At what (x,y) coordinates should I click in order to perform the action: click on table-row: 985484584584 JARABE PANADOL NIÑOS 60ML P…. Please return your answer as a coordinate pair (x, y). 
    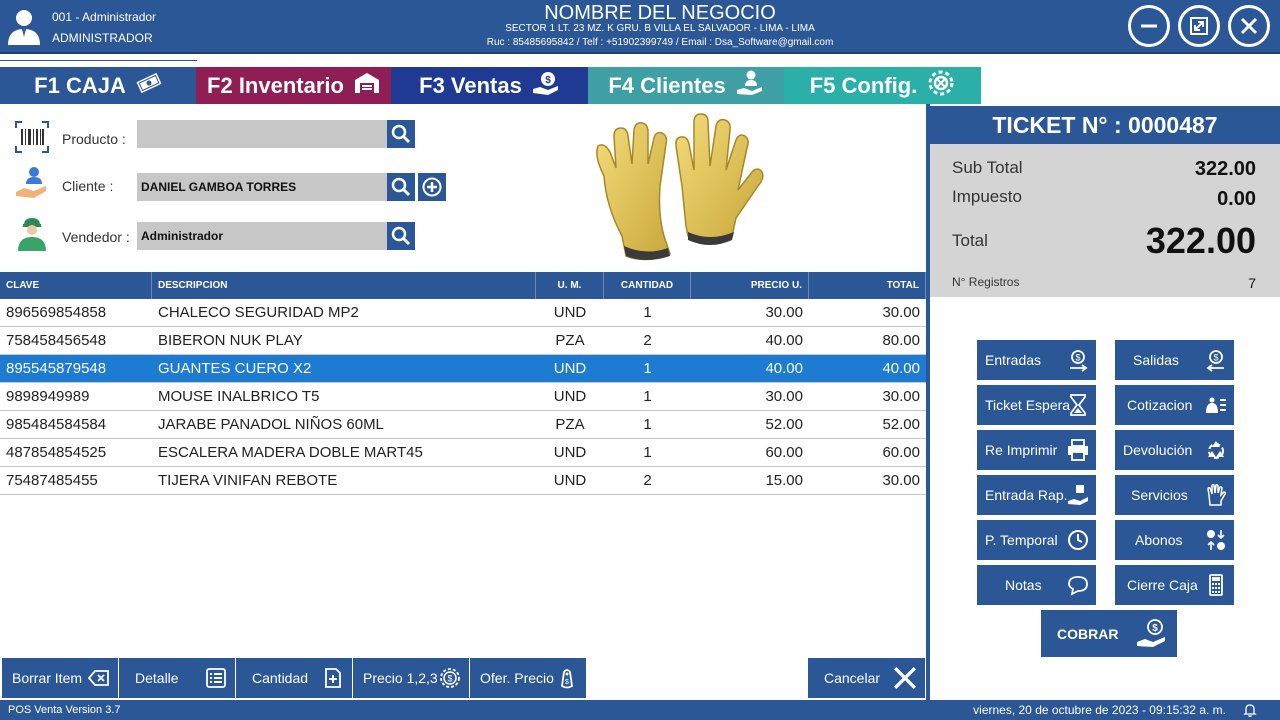
    Looking at the image, I should click on (463, 425).